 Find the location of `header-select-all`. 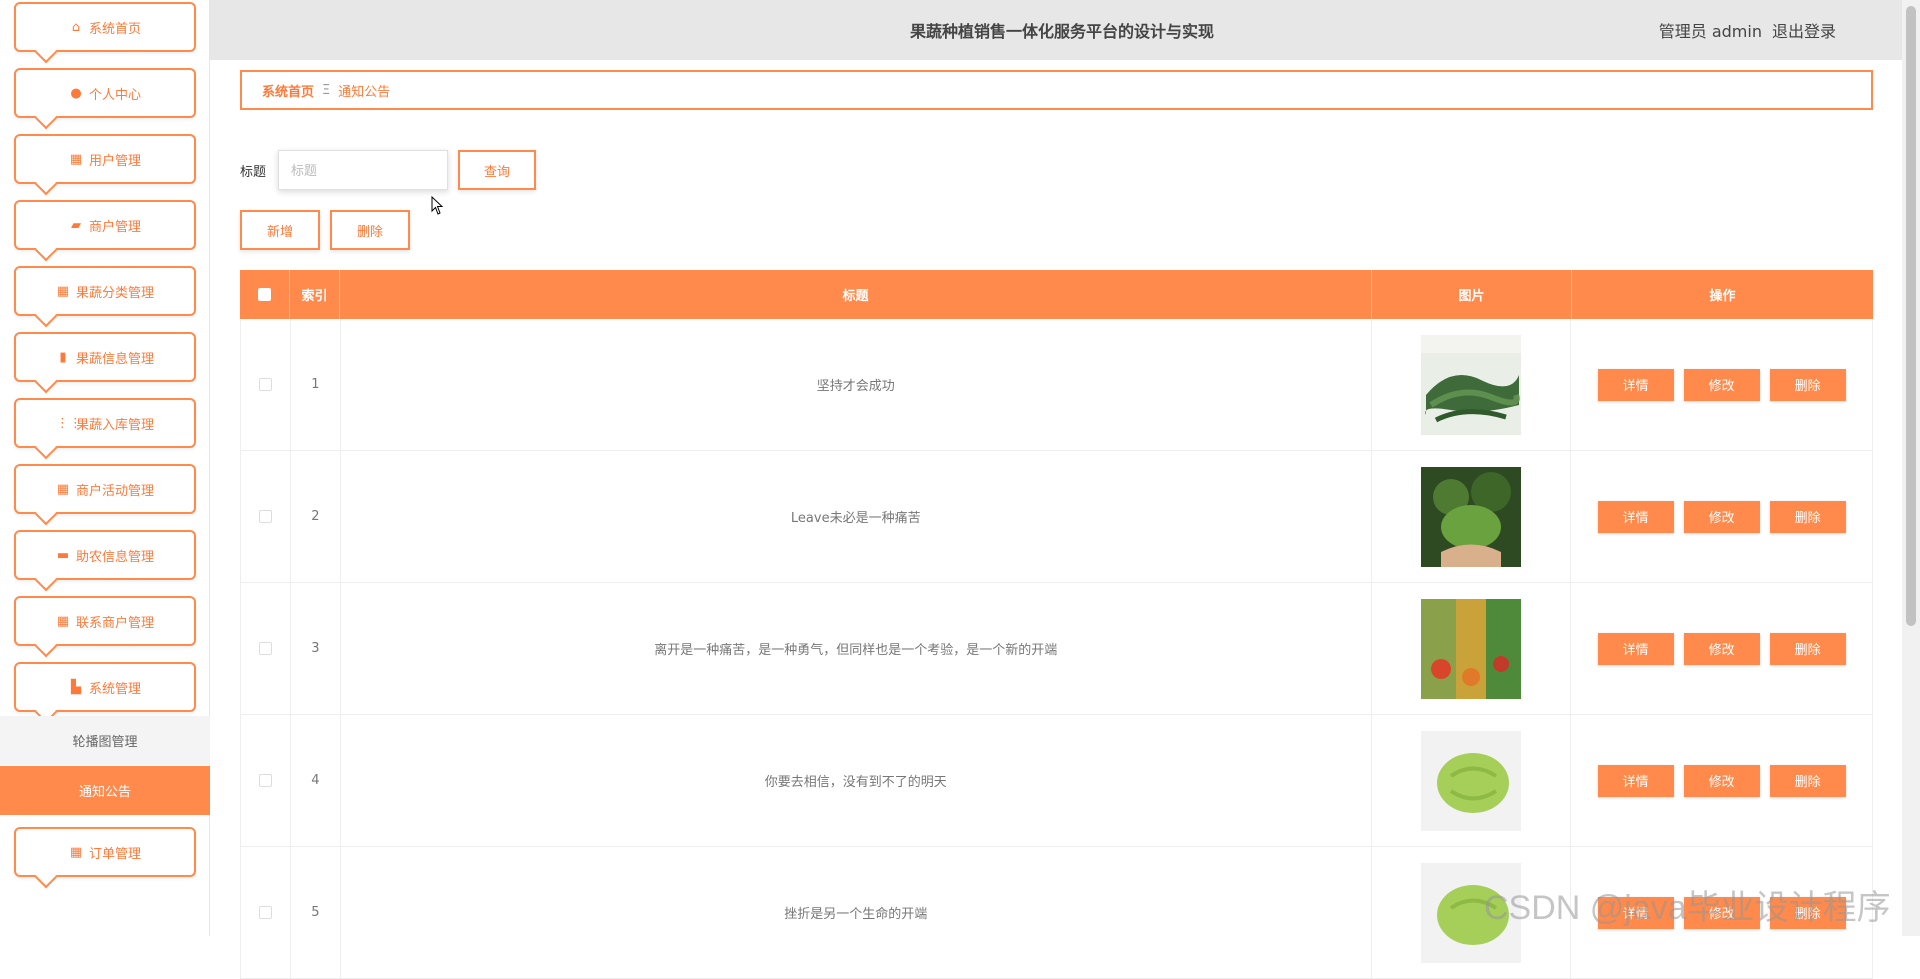

header-select-all is located at coordinates (265, 294).